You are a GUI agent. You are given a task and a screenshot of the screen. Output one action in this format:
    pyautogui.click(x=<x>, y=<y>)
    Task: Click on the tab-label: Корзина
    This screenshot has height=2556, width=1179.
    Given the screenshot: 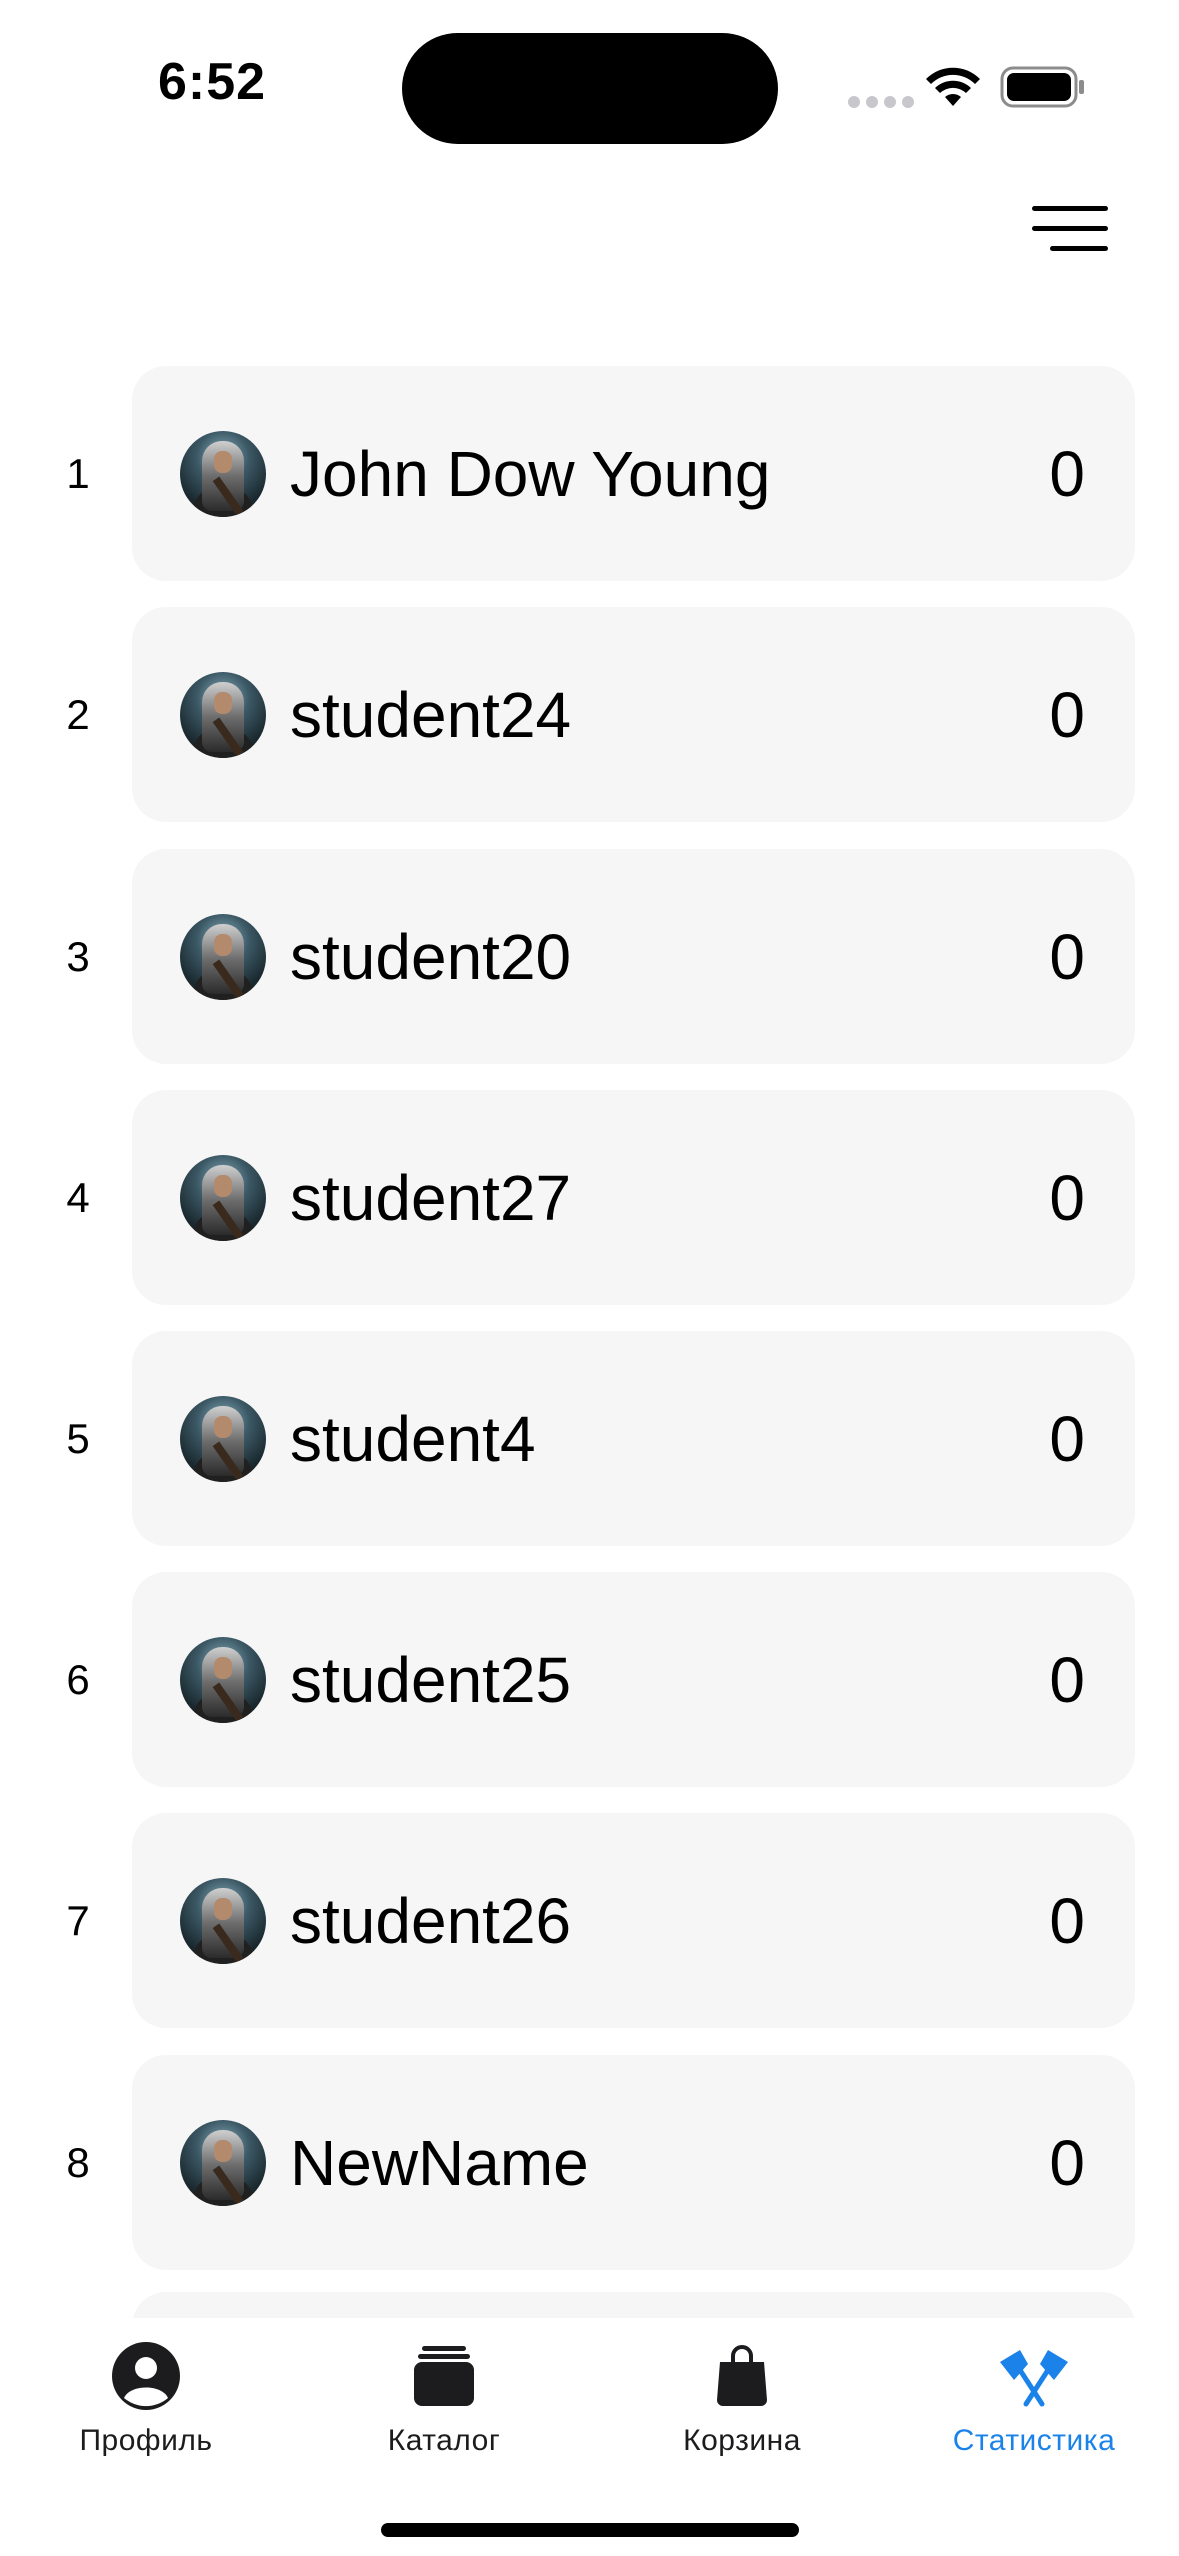 What is the action you would take?
    pyautogui.click(x=742, y=2440)
    